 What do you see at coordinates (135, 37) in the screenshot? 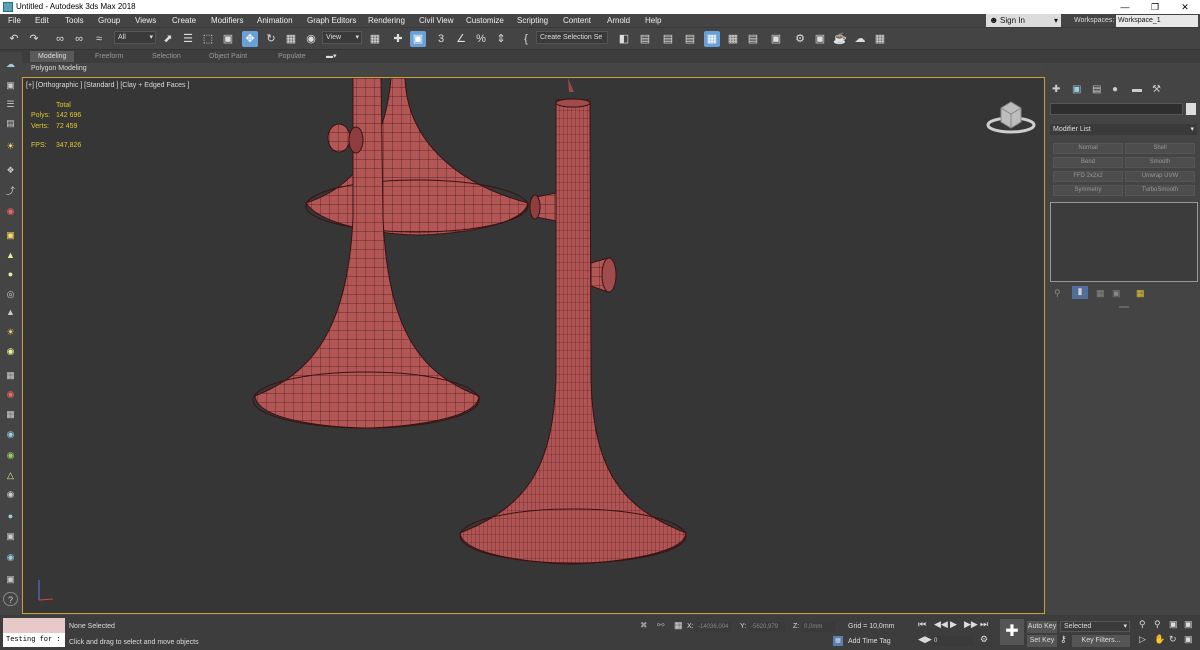
I see `selection-filter-dropdown: All ▾` at bounding box center [135, 37].